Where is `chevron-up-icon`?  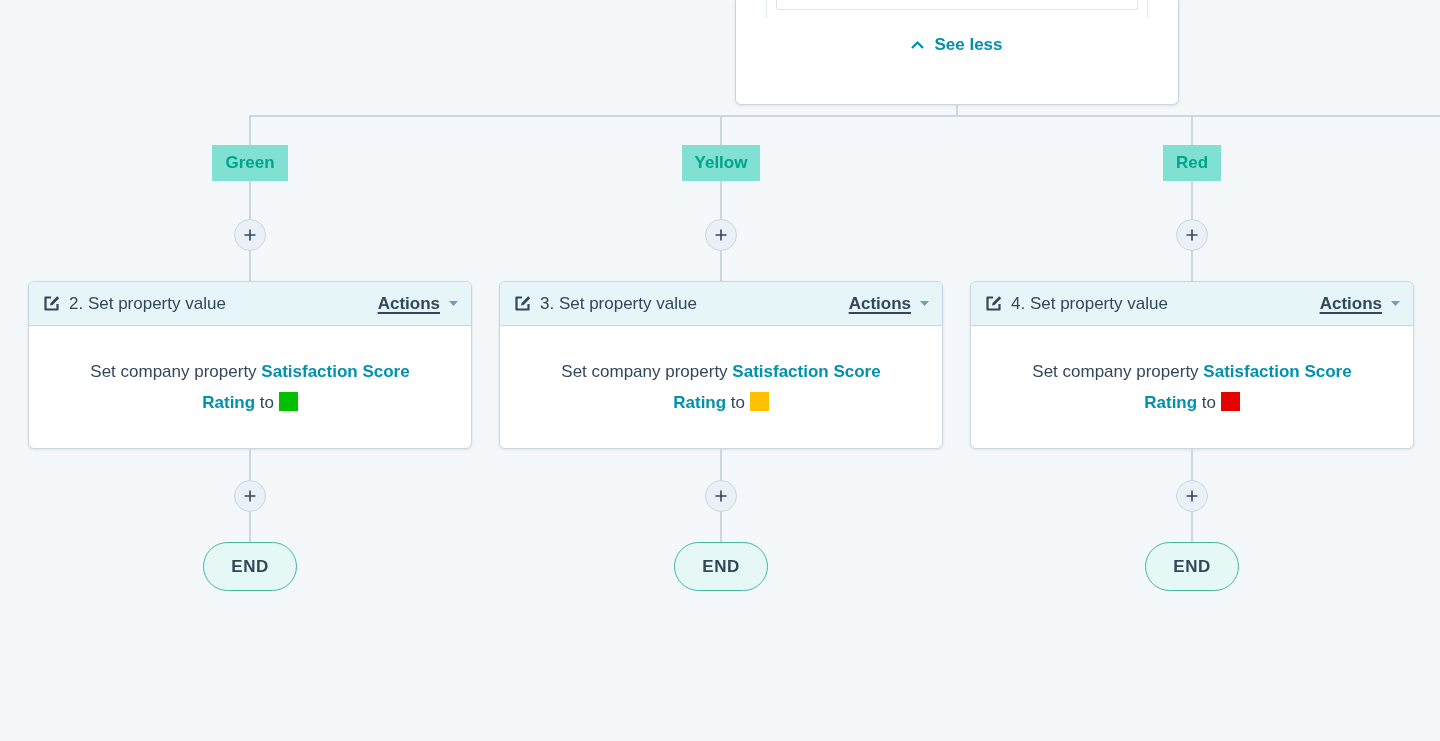
chevron-up-icon is located at coordinates (918, 45).